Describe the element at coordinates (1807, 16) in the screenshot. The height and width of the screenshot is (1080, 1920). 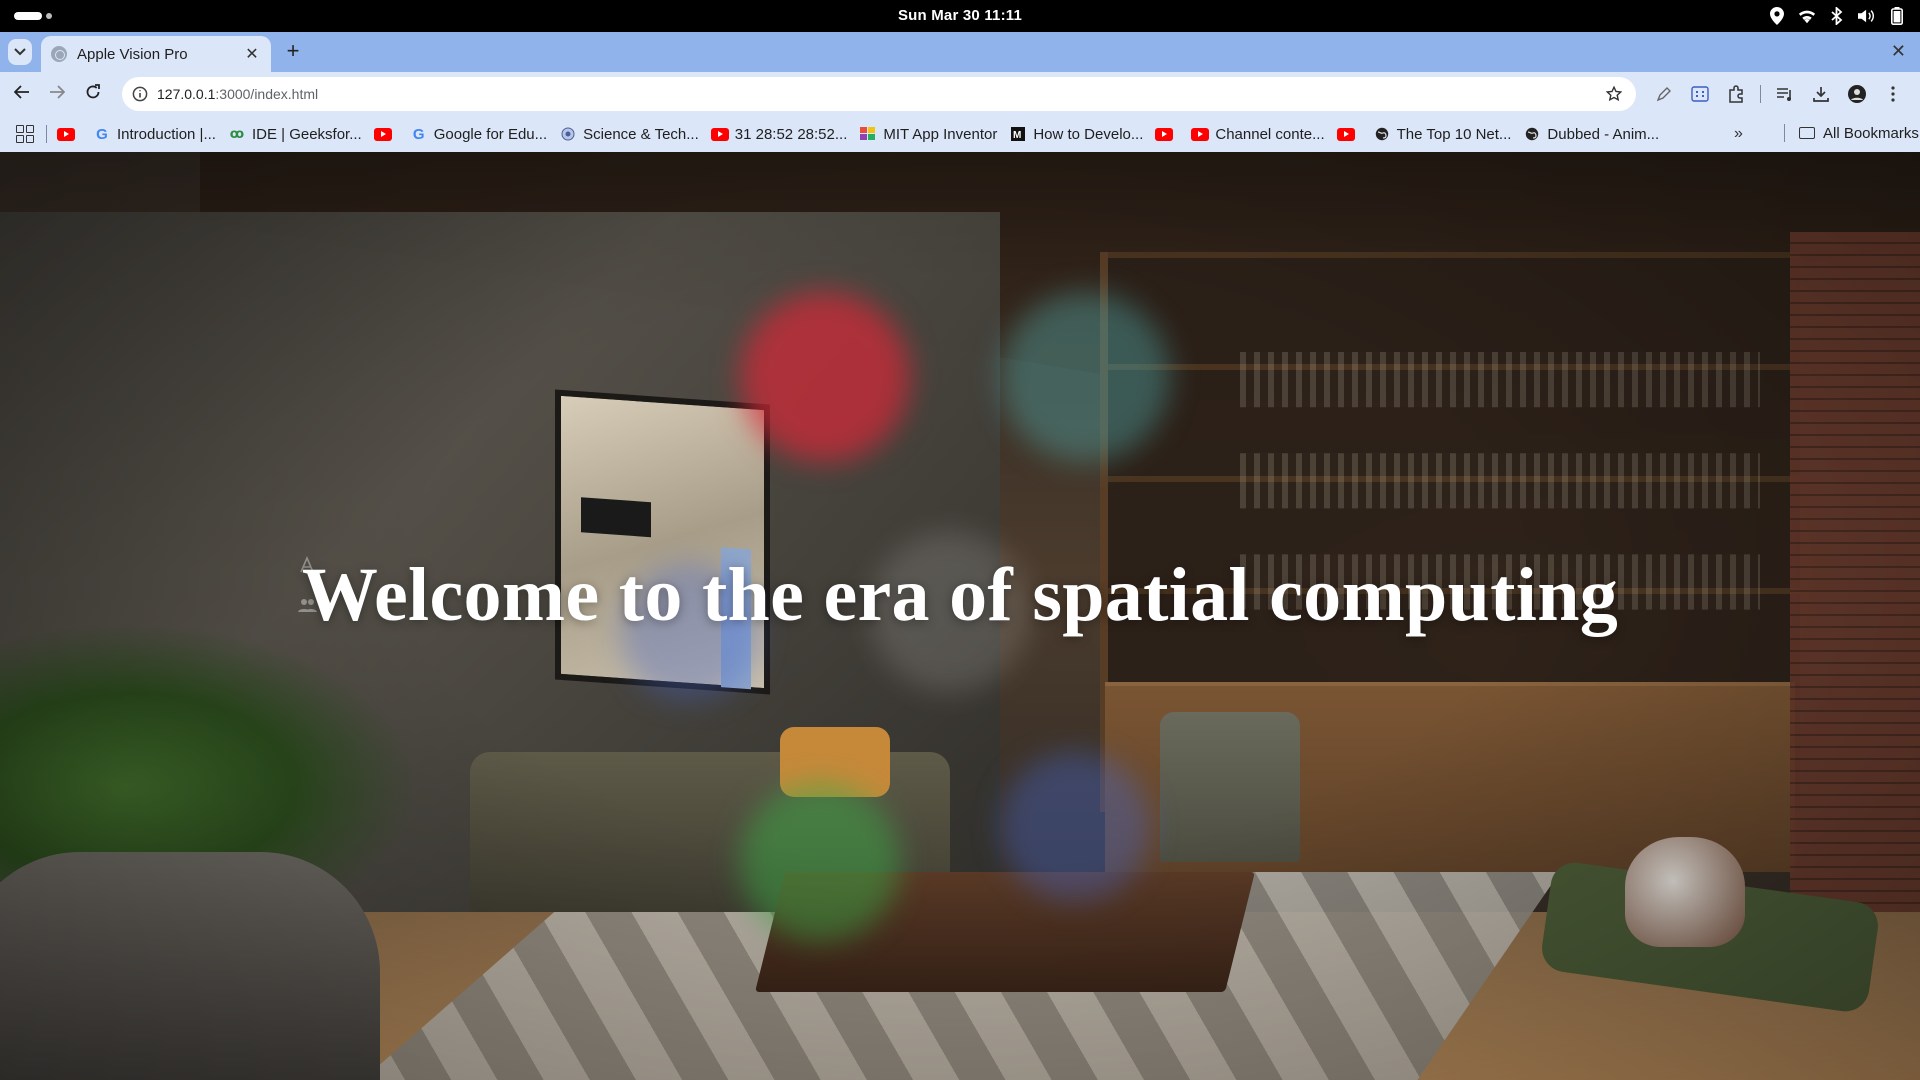
I see `wifi-icon` at that location.